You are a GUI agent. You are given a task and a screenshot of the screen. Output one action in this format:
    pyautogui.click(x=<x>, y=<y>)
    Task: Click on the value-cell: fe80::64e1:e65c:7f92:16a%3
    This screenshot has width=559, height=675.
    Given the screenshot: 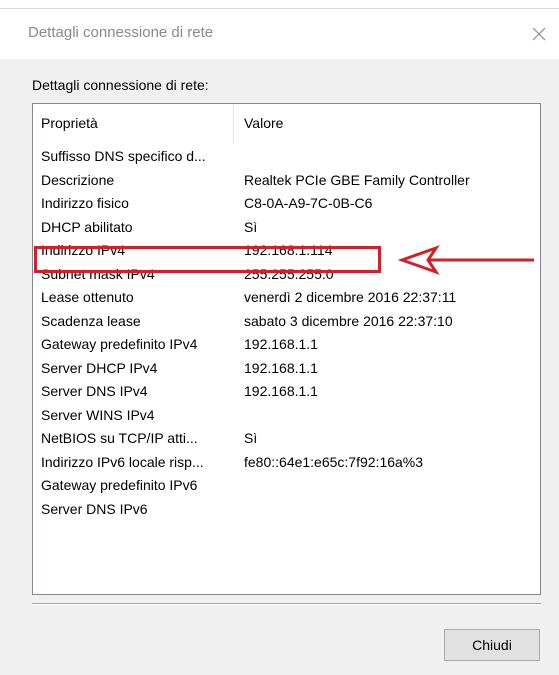 What is the action you would take?
    pyautogui.click(x=334, y=461)
    